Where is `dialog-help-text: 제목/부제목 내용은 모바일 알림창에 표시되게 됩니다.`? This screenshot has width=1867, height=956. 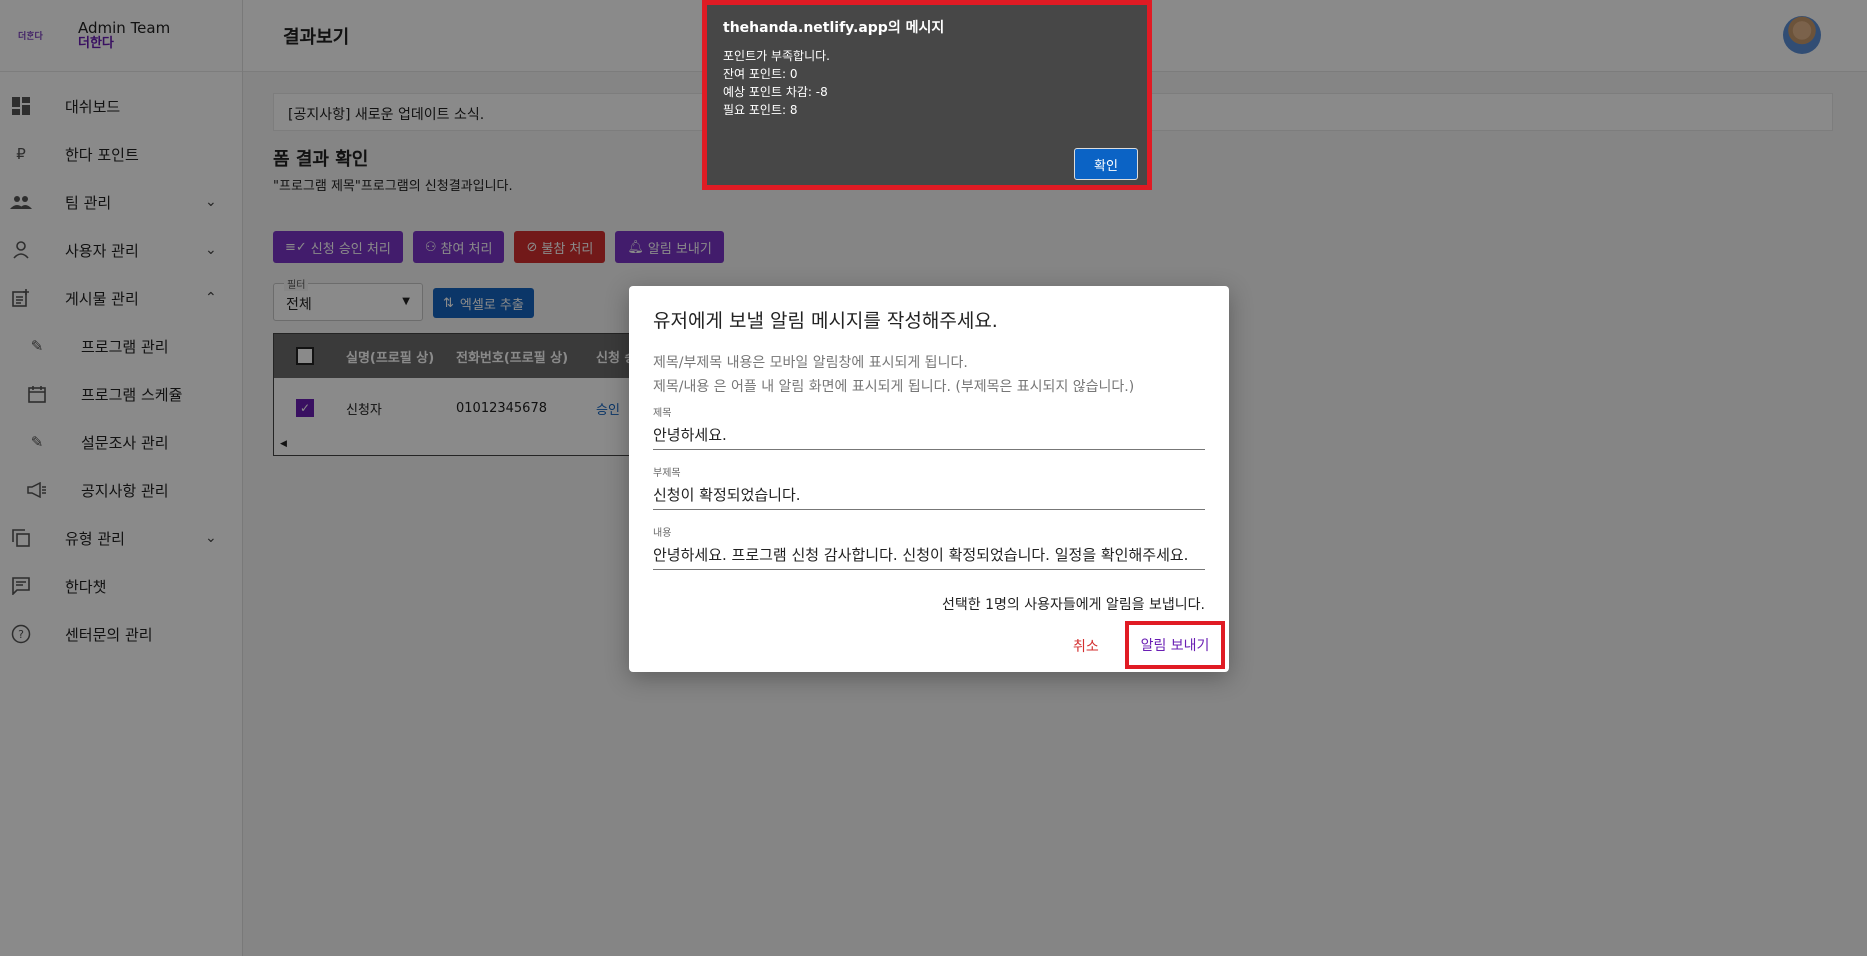 dialog-help-text: 제목/부제목 내용은 모바일 알림창에 표시되게 됩니다. is located at coordinates (810, 363).